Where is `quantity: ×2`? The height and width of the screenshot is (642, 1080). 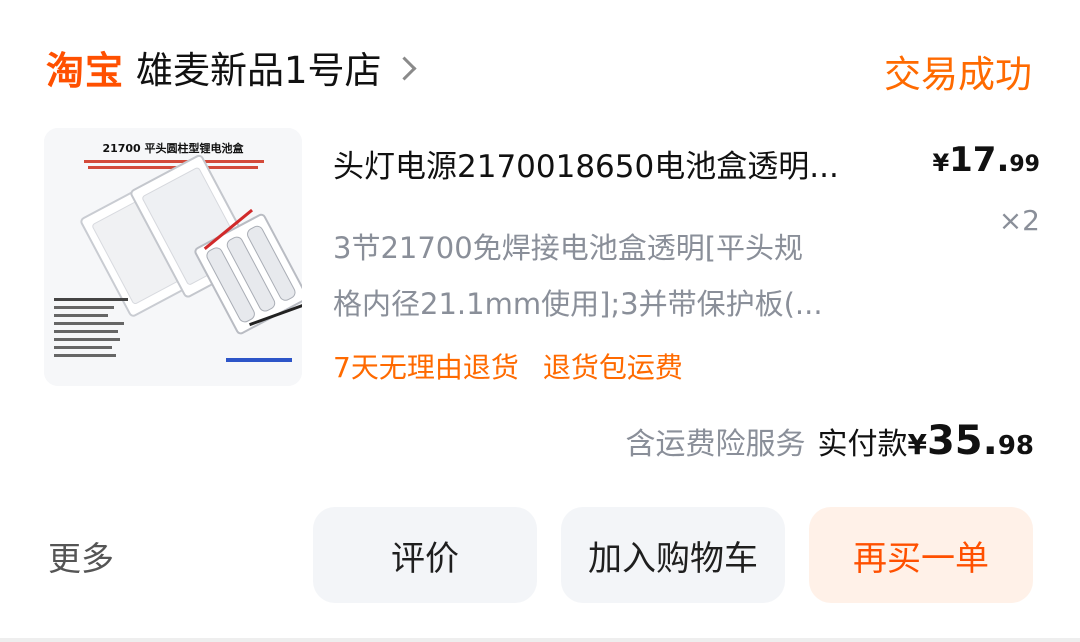 quantity: ×2 is located at coordinates (1019, 220).